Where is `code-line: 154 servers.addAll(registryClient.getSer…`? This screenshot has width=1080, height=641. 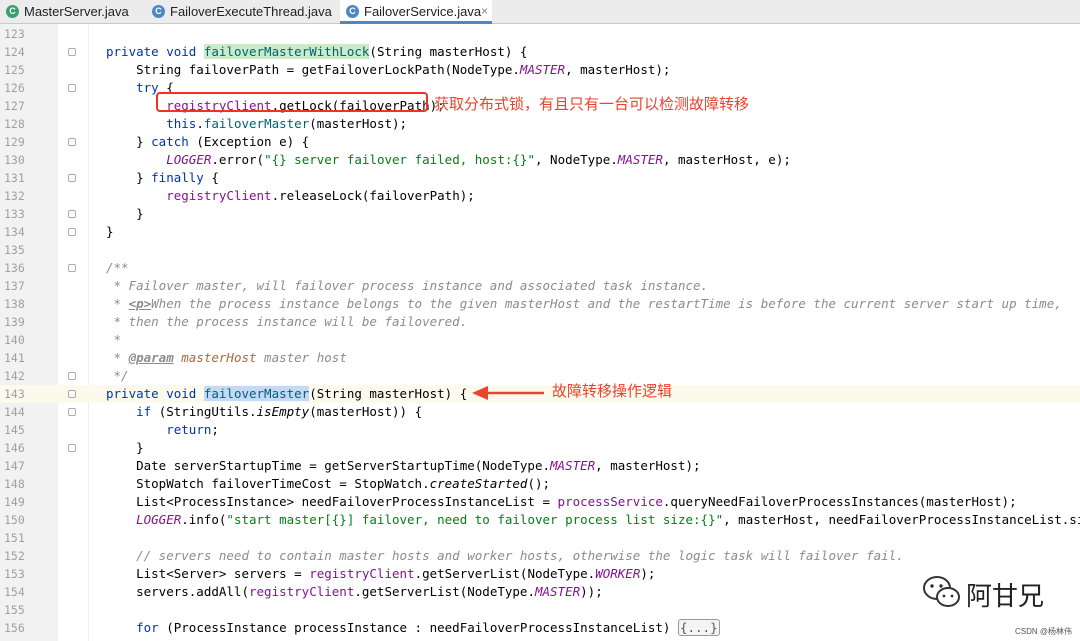 code-line: 154 servers.addAll(registryClient.getSer… is located at coordinates (540, 592).